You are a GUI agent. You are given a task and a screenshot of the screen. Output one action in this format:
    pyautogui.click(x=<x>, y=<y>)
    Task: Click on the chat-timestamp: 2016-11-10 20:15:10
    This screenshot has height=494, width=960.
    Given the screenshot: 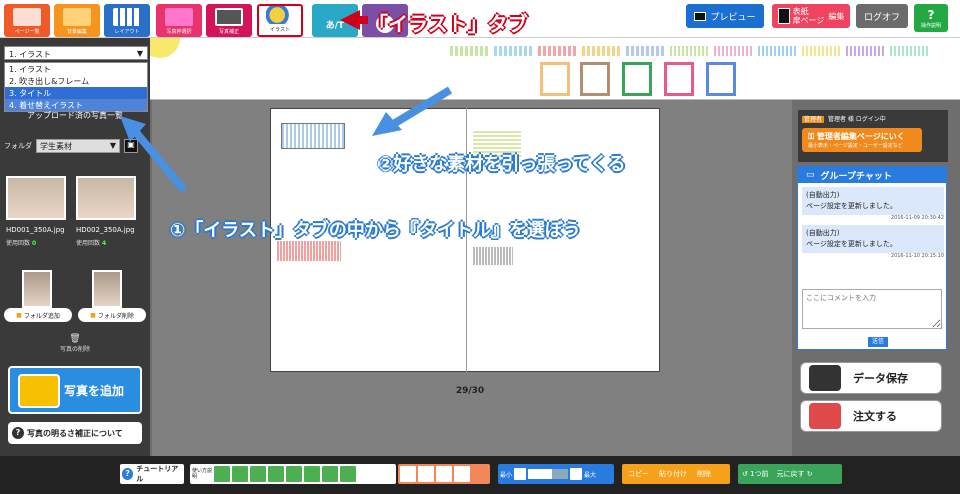 What is the action you would take?
    pyautogui.click(x=917, y=256)
    